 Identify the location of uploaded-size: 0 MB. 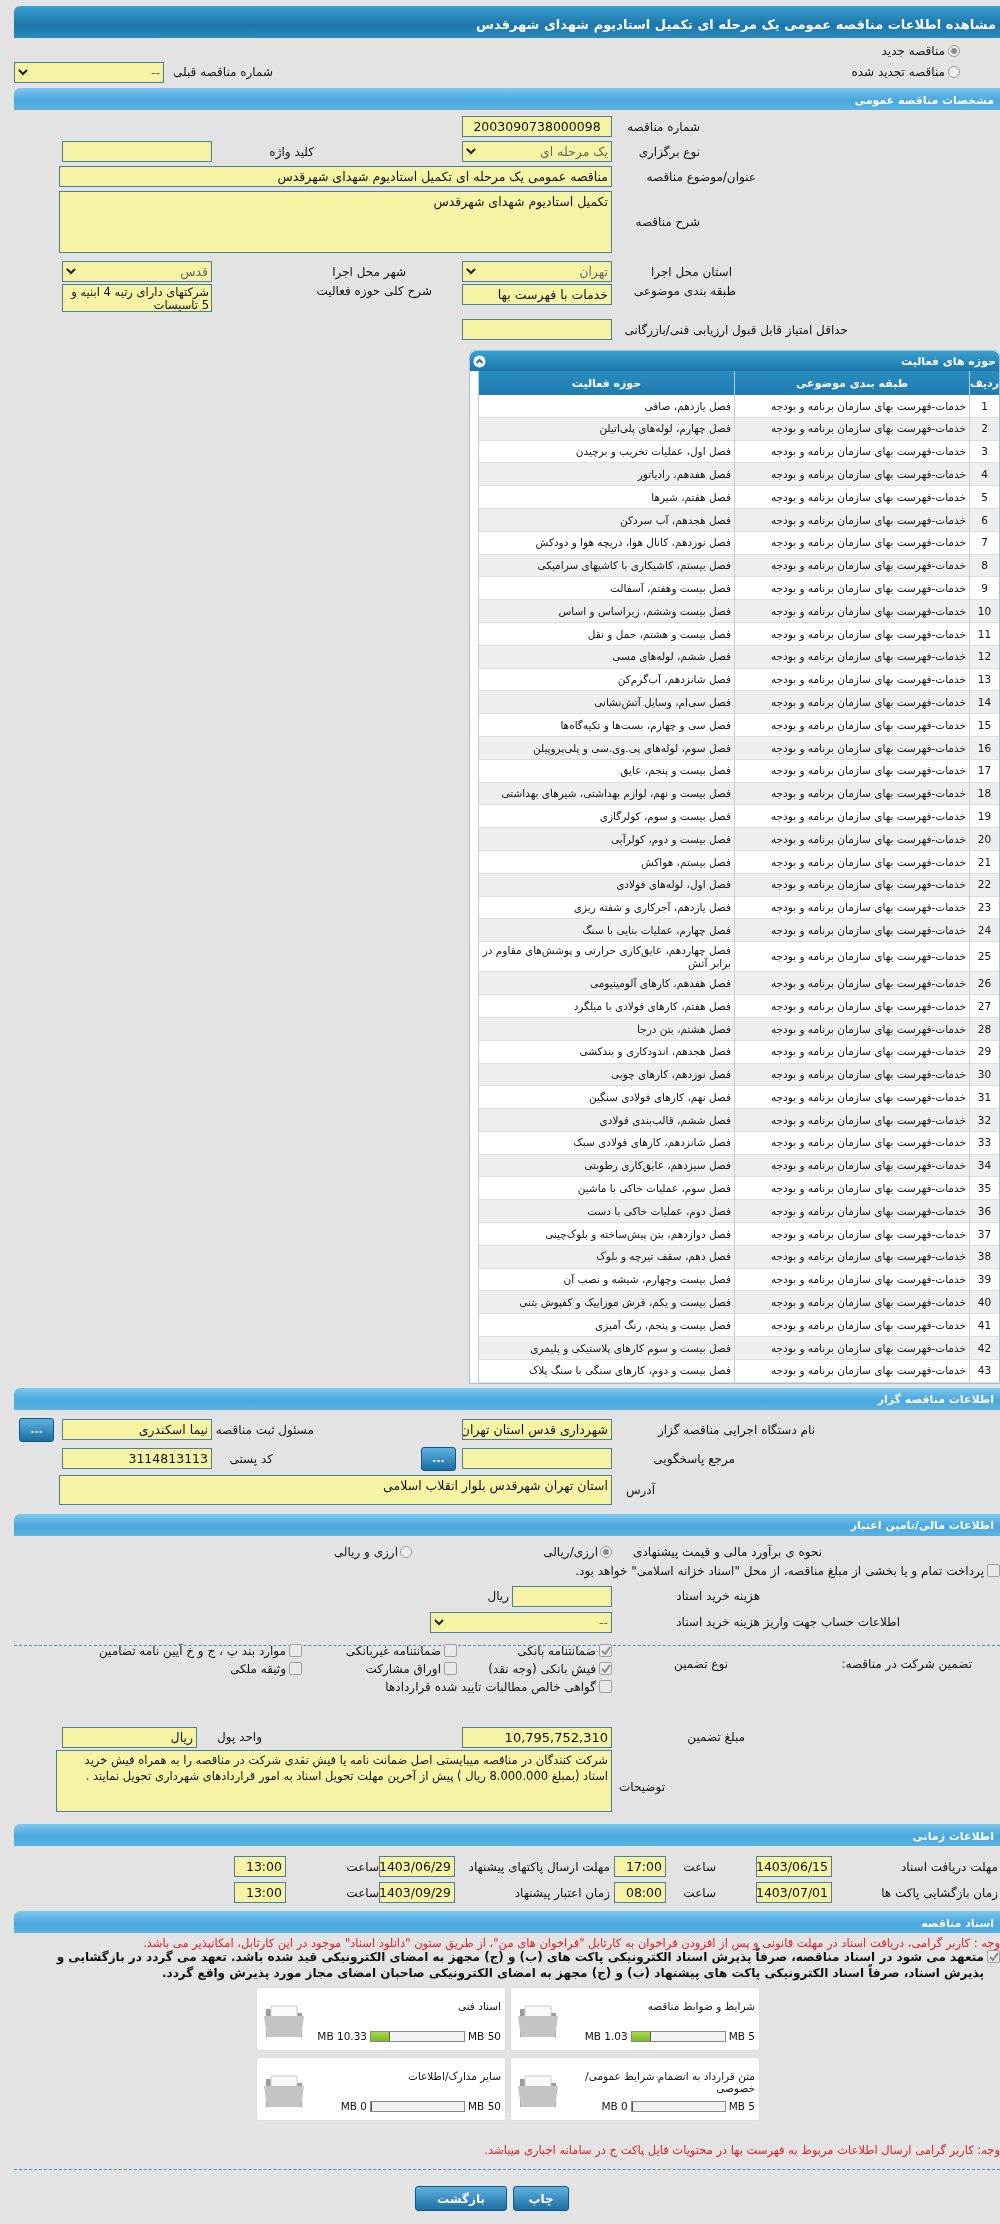
(614, 2106).